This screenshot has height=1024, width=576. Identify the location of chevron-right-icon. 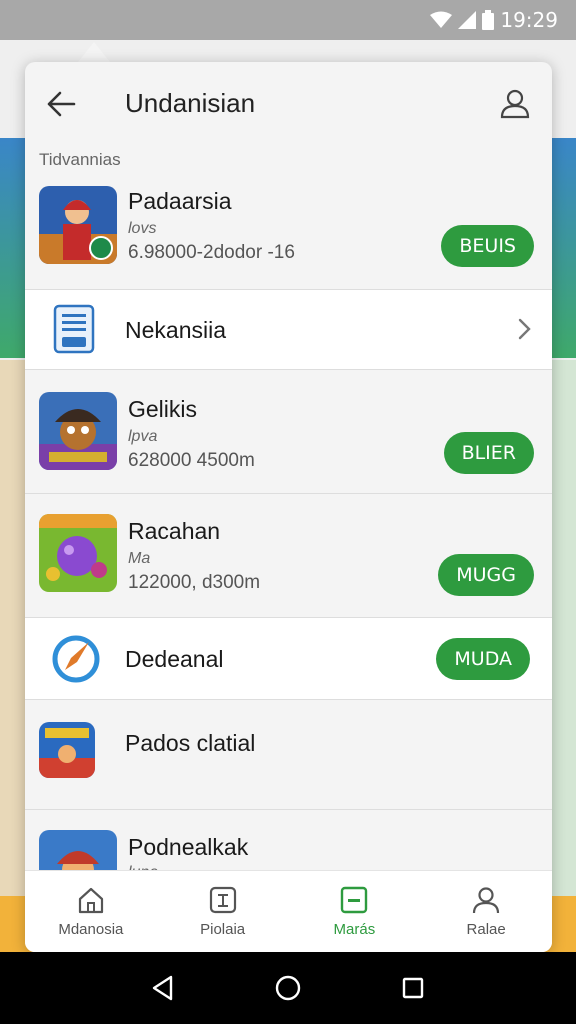
(524, 329).